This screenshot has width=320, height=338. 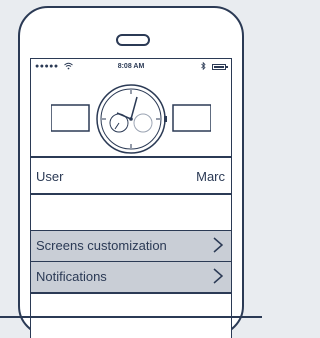 What do you see at coordinates (220, 67) in the screenshot?
I see `battery-icon` at bounding box center [220, 67].